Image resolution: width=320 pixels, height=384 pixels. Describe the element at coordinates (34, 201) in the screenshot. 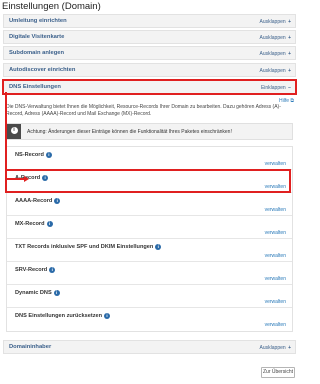

I see `record-label: AAAA-Record` at that location.